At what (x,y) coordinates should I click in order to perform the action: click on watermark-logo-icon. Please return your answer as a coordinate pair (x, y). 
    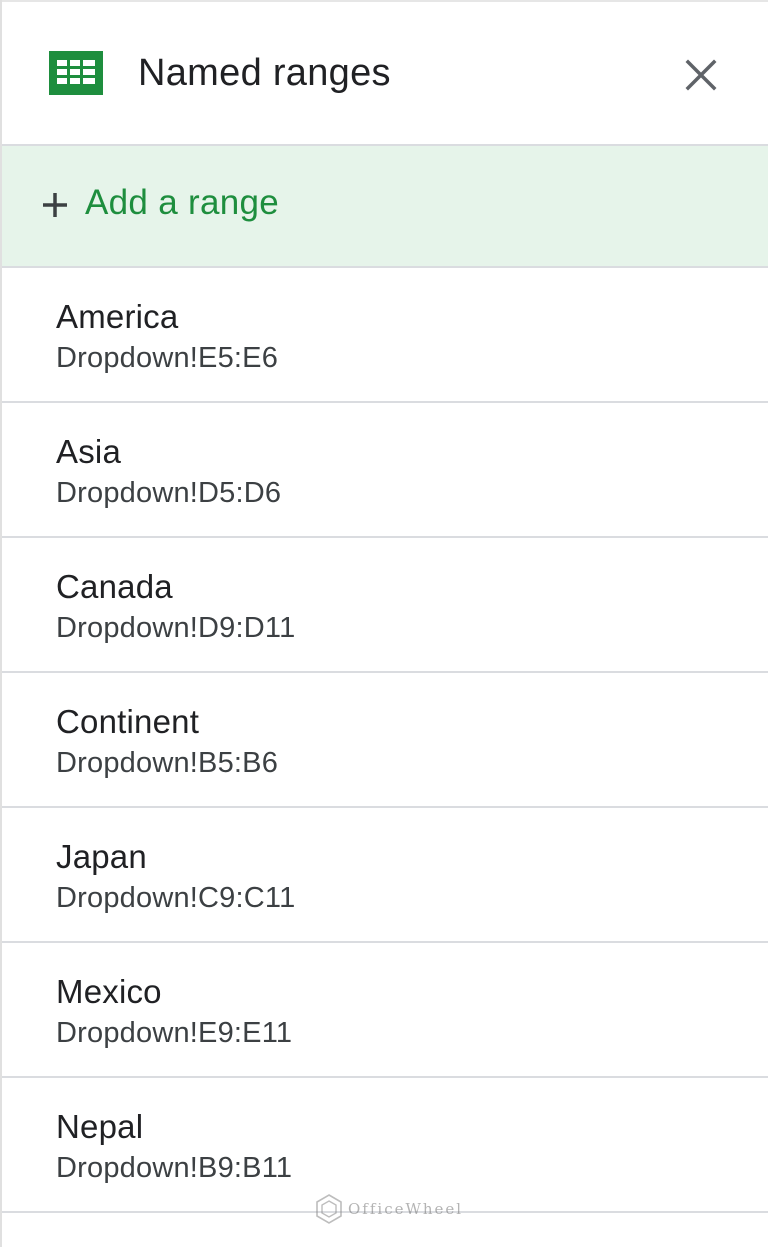
    Looking at the image, I should click on (329, 1209).